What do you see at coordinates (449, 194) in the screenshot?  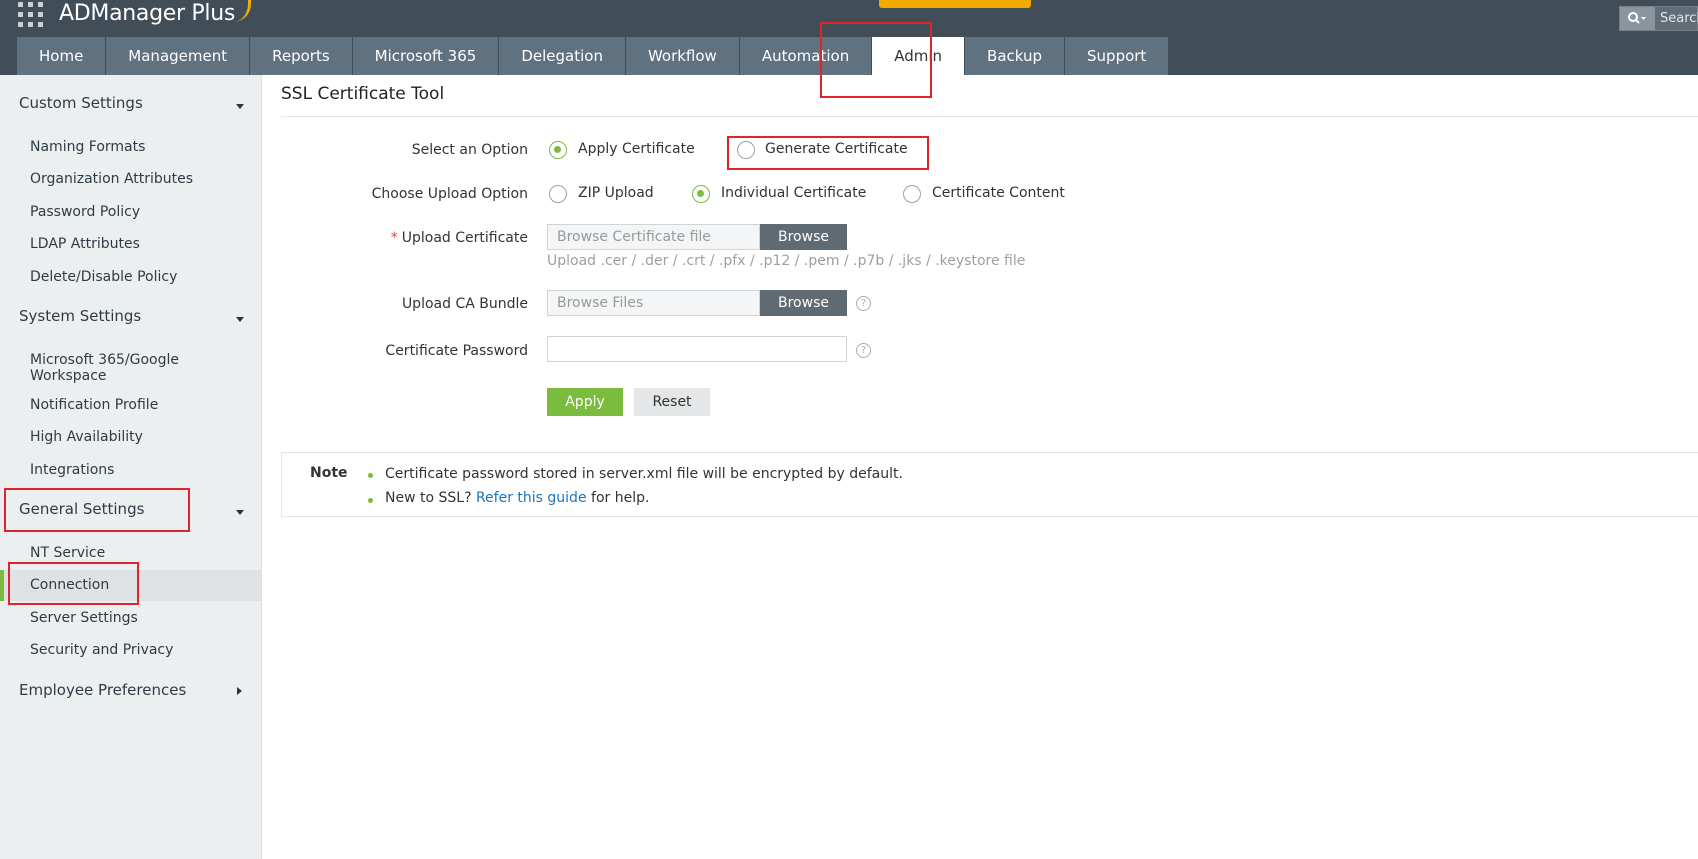 I see `upload-option-label: Choose Upload Option` at bounding box center [449, 194].